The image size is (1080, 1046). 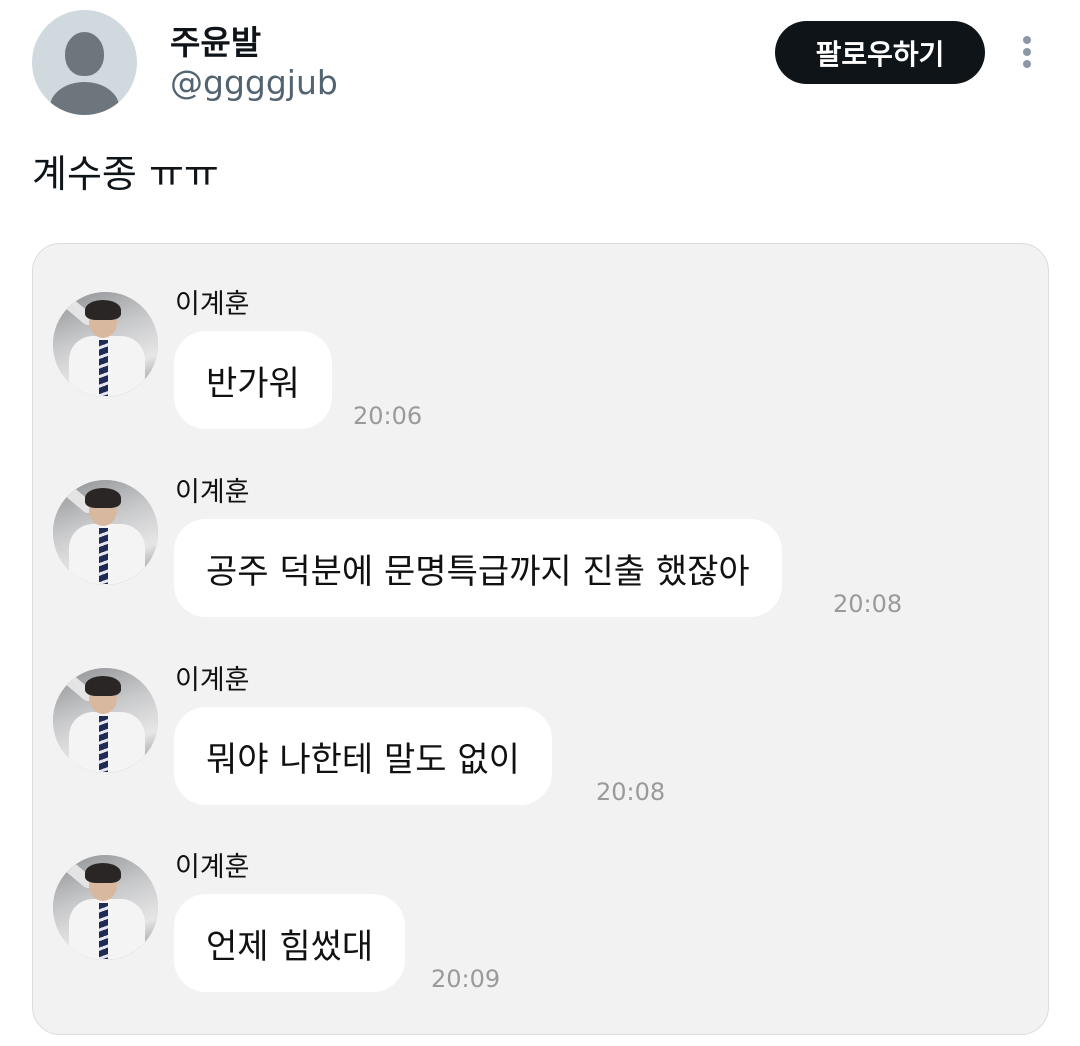 What do you see at coordinates (253, 380) in the screenshot?
I see `message-bubble: 반가워` at bounding box center [253, 380].